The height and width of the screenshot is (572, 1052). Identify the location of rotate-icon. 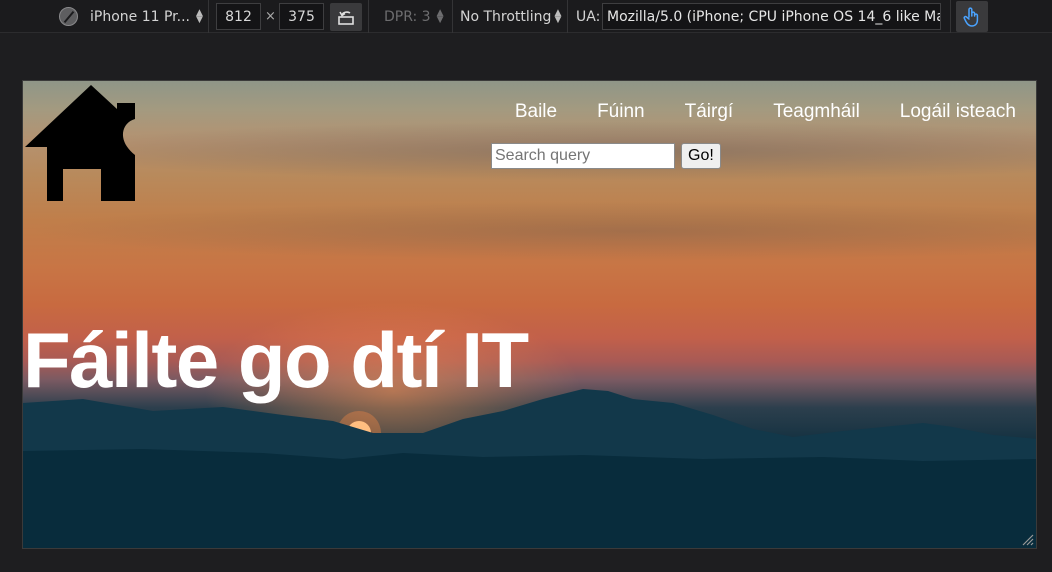
(346, 17).